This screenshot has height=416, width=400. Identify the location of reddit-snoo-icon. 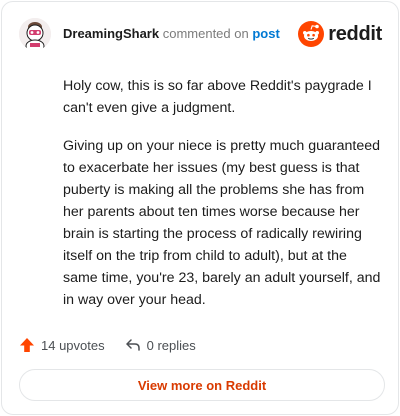
(311, 34).